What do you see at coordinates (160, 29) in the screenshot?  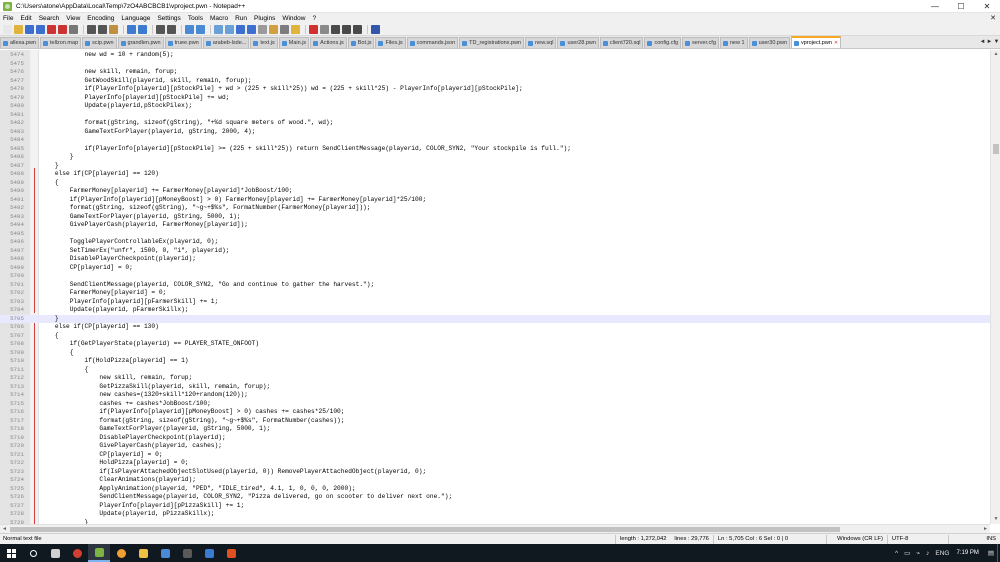 I see `find-icon` at bounding box center [160, 29].